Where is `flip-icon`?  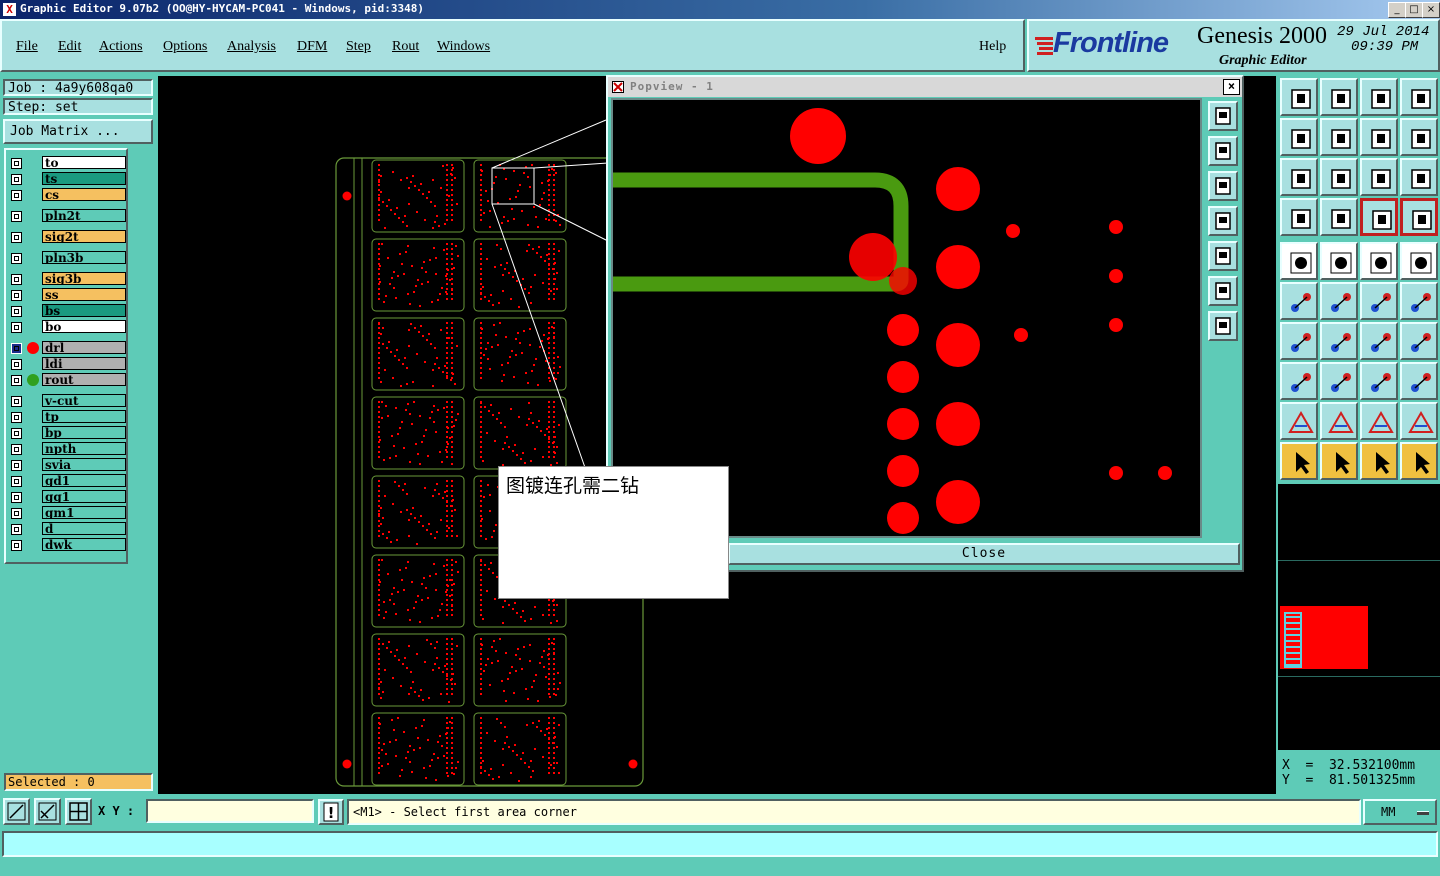 flip-icon is located at coordinates (1419, 341).